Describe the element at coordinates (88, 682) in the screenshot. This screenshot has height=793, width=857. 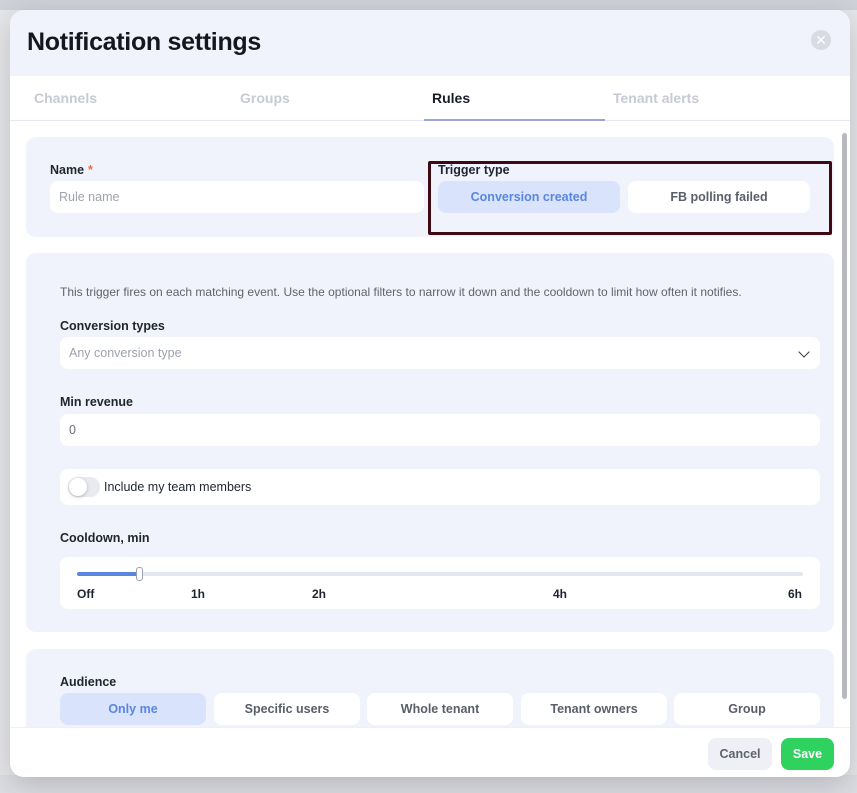
I see `audience-label: Audience` at that location.